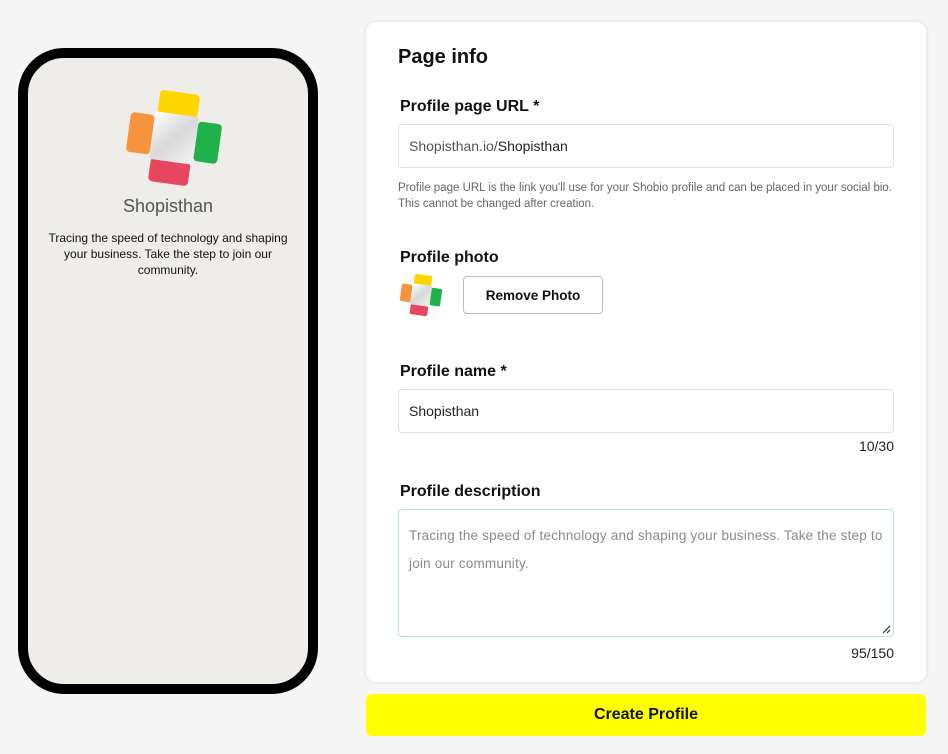 Image resolution: width=948 pixels, height=754 pixels. Describe the element at coordinates (470, 106) in the screenshot. I see `profile-url-label: Profile page URL *` at that location.